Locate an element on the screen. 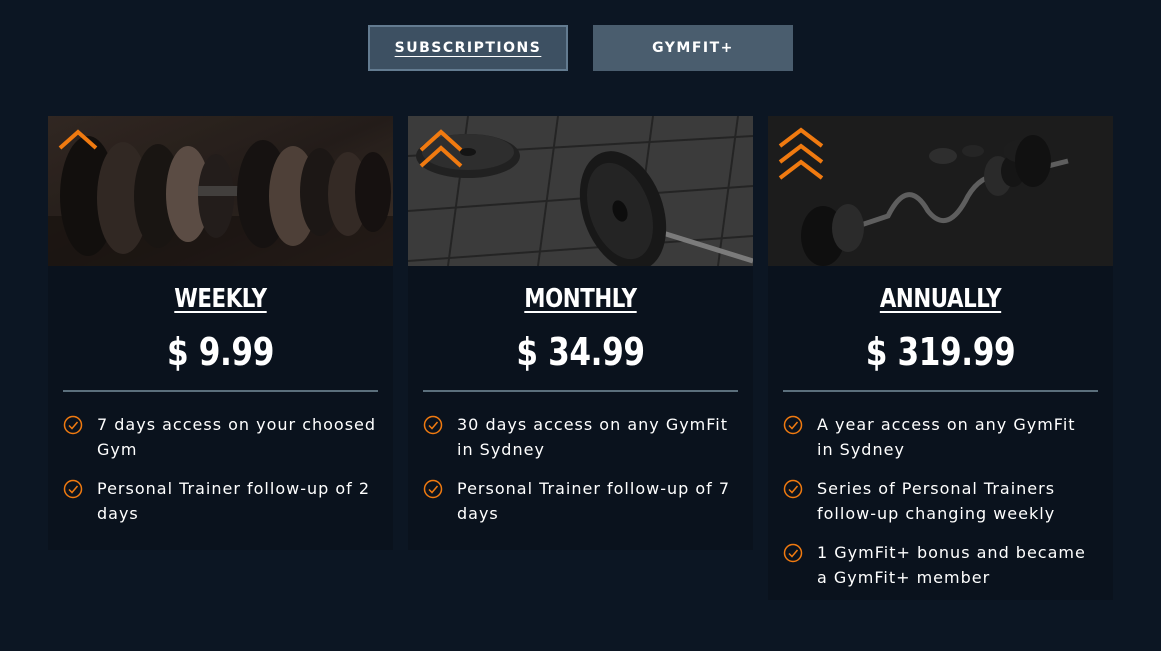 The width and height of the screenshot is (1161, 651). plan-title: WEEKLY is located at coordinates (220, 299).